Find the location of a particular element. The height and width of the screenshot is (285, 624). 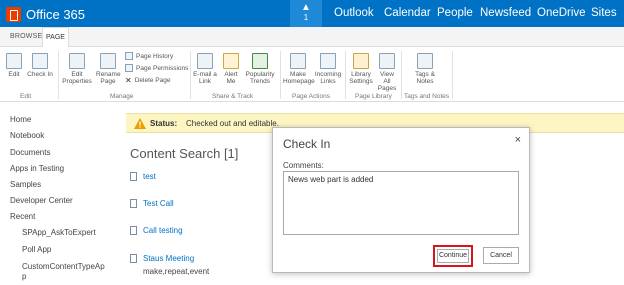

nav-home: Home is located at coordinates (20, 119).